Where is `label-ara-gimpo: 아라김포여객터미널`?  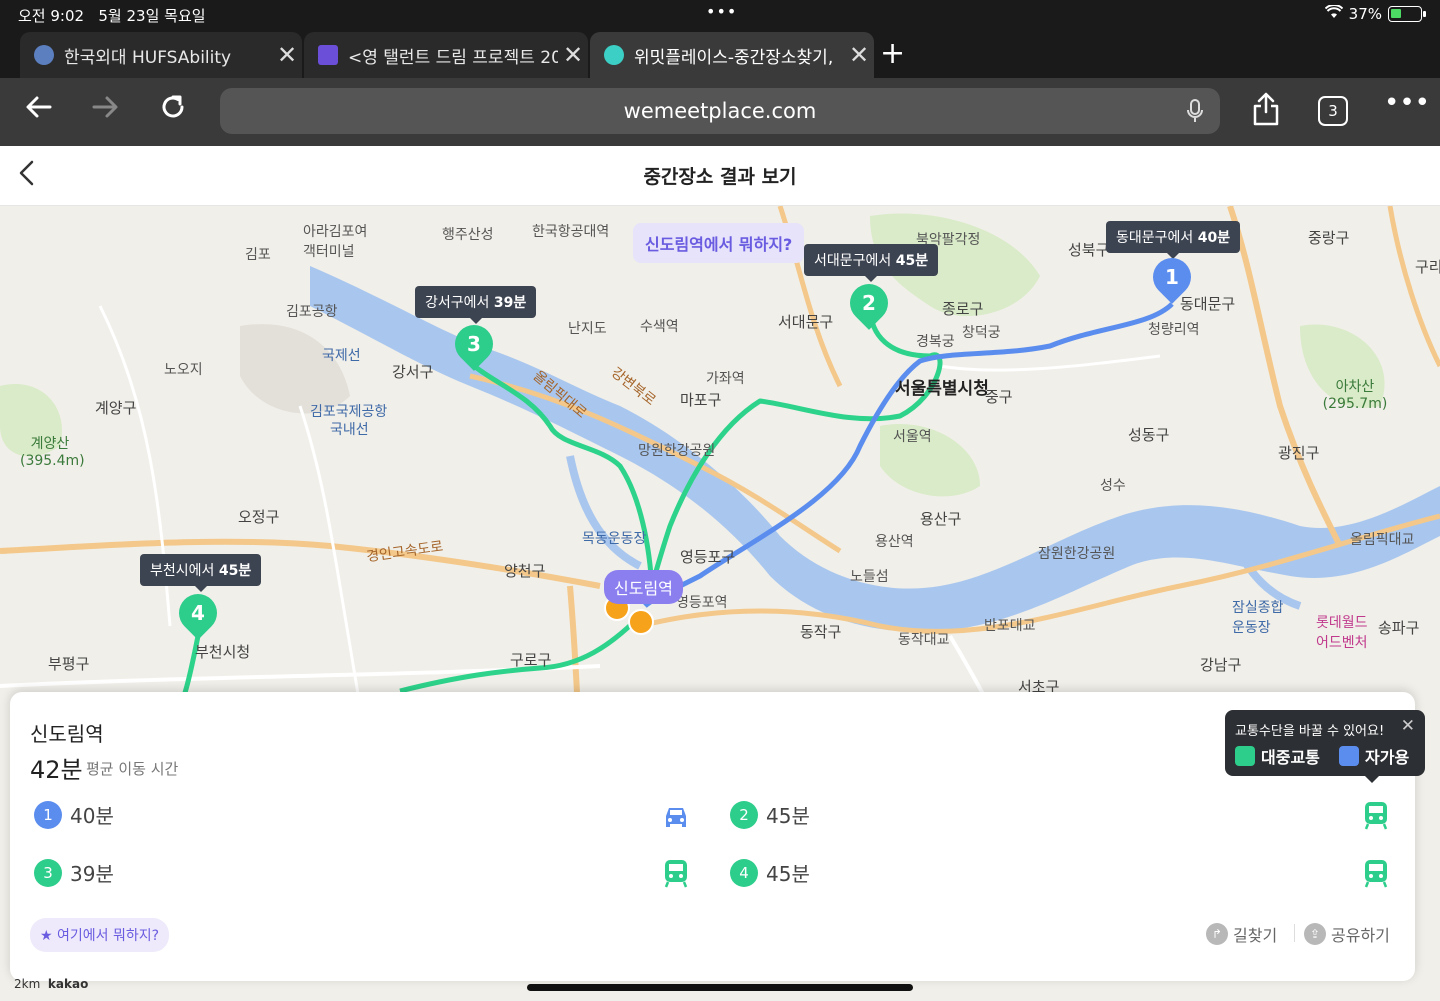
label-ara-gimpo: 아라김포여객터미널 is located at coordinates (335, 242).